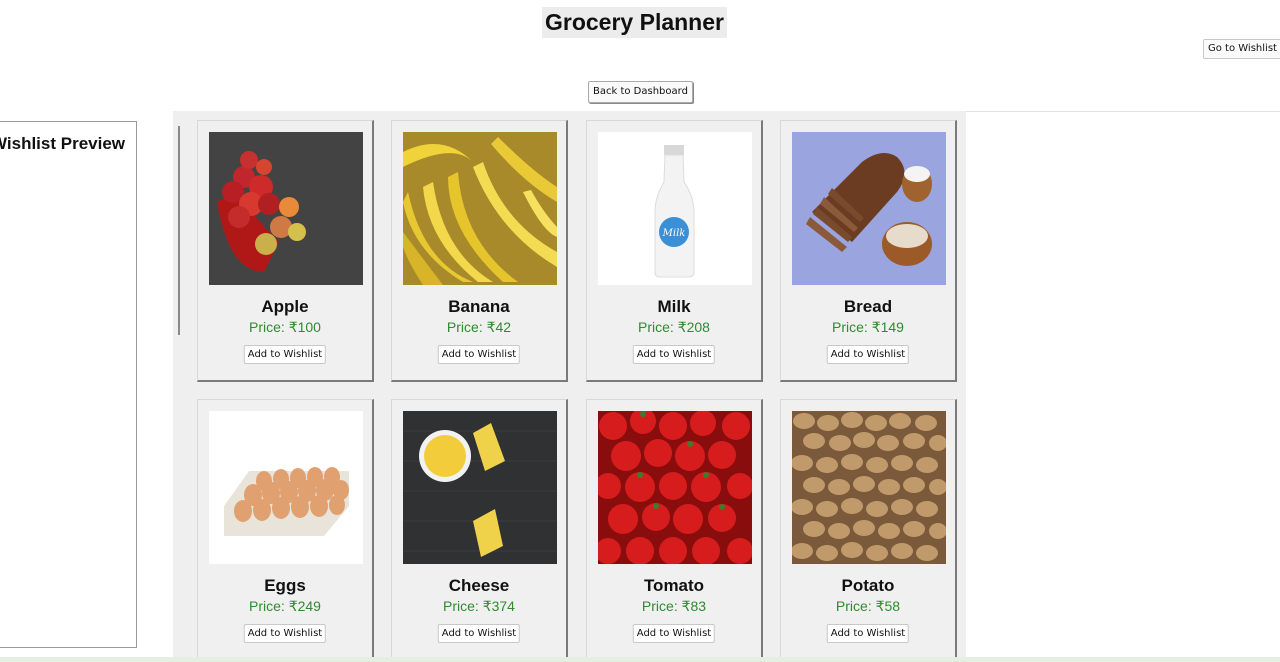  Describe the element at coordinates (179, 230) in the screenshot. I see `scrollbar` at that location.